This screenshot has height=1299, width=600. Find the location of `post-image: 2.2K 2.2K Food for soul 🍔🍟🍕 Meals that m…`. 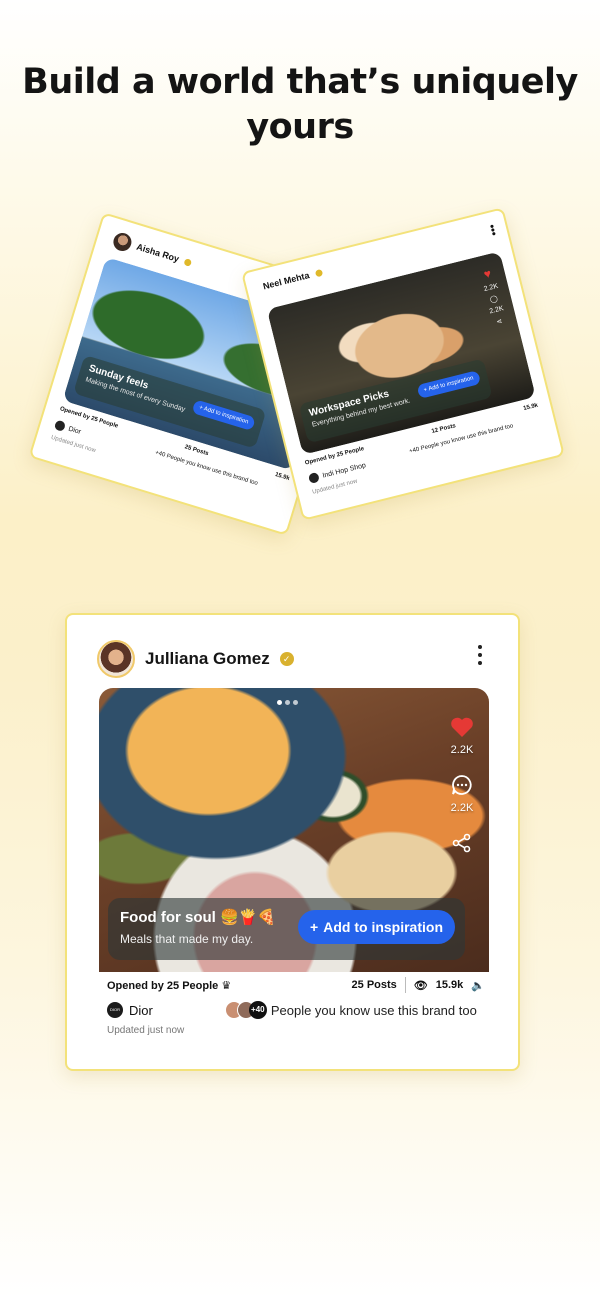

post-image: 2.2K 2.2K Food for soul 🍔🍟🍕 Meals that m… is located at coordinates (294, 830).